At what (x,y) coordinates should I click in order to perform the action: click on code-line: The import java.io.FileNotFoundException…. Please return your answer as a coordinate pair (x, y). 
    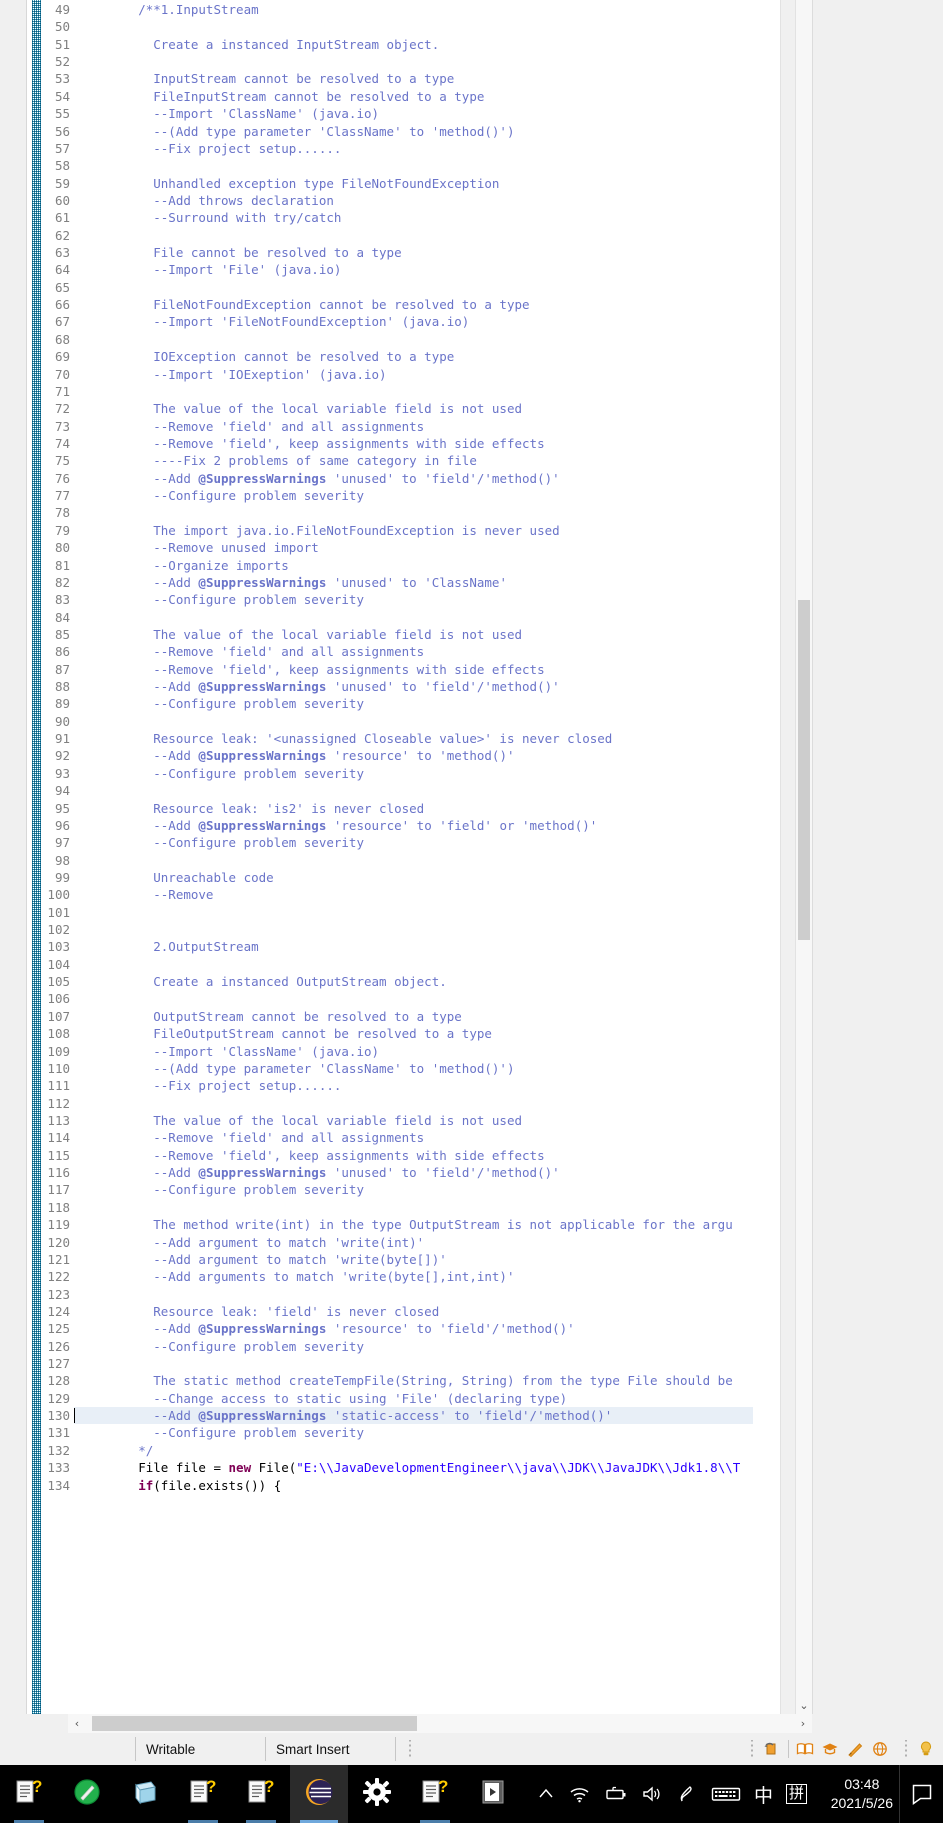
    Looking at the image, I should click on (413, 530).